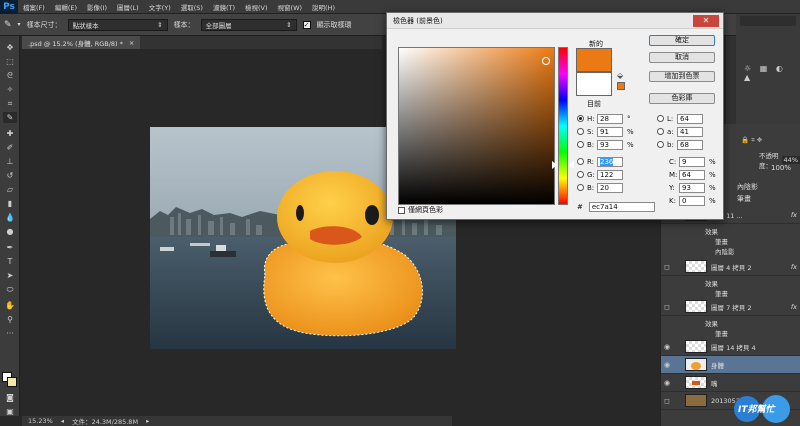 This screenshot has width=800, height=426. Describe the element at coordinates (730, 347) in the screenshot. I see `layer-row: ◉ 圖層 14 拷貝 4` at that location.